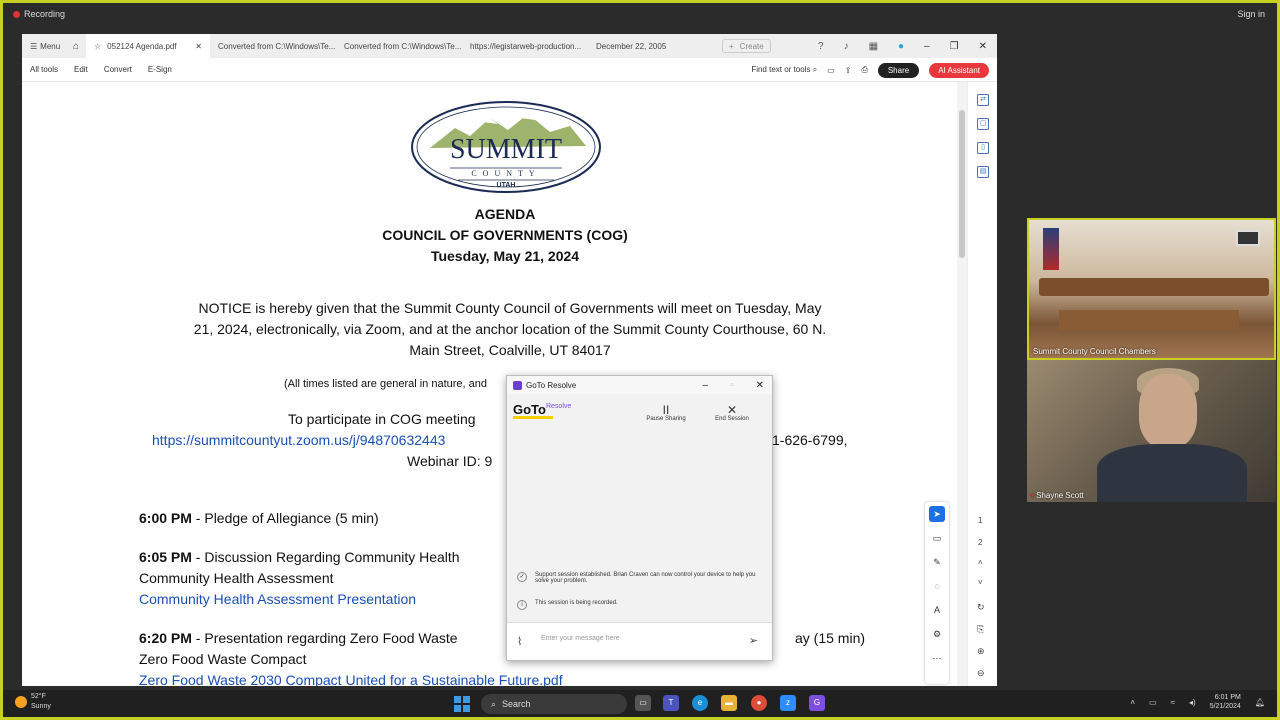 The height and width of the screenshot is (720, 1280). I want to click on scroll-thumb, so click(962, 184).